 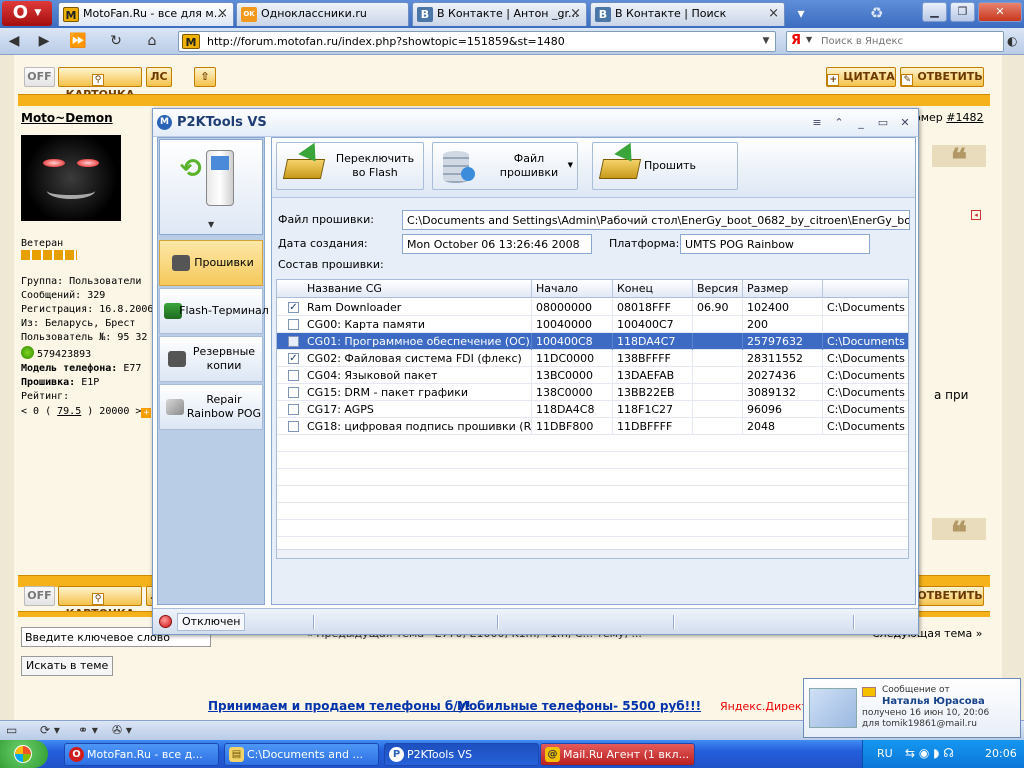 I want to click on maximize-icon: ▭, so click(x=883, y=123).